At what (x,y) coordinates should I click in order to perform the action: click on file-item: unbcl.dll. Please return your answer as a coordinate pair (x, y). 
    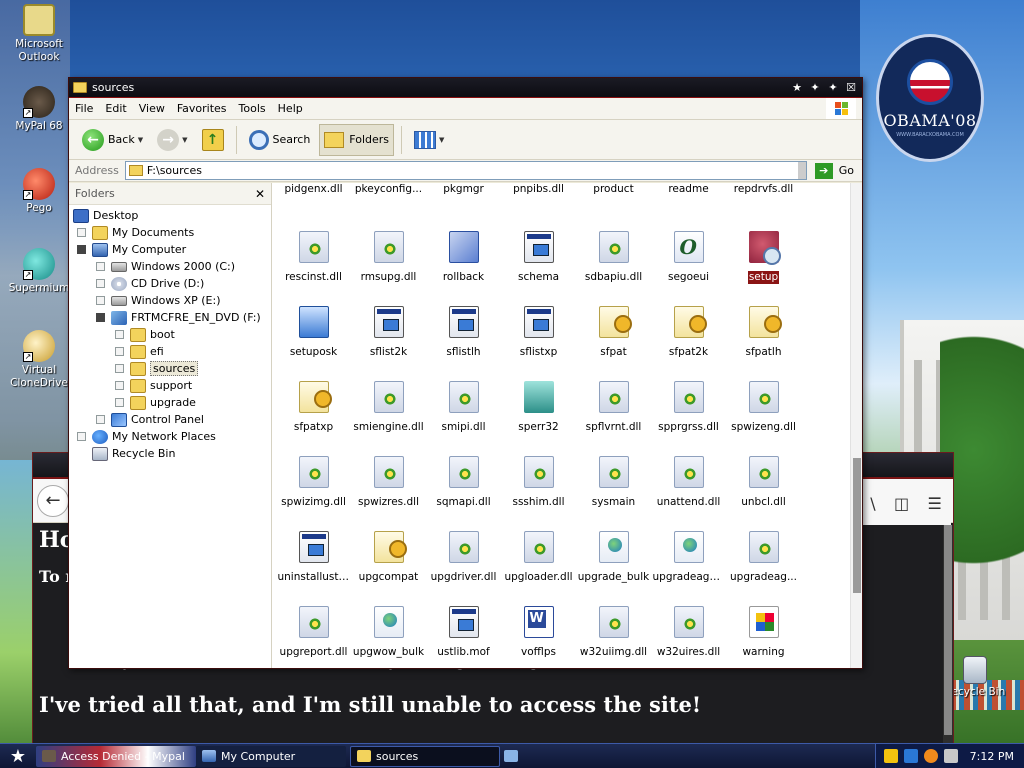
    Looking at the image, I should click on (763, 475).